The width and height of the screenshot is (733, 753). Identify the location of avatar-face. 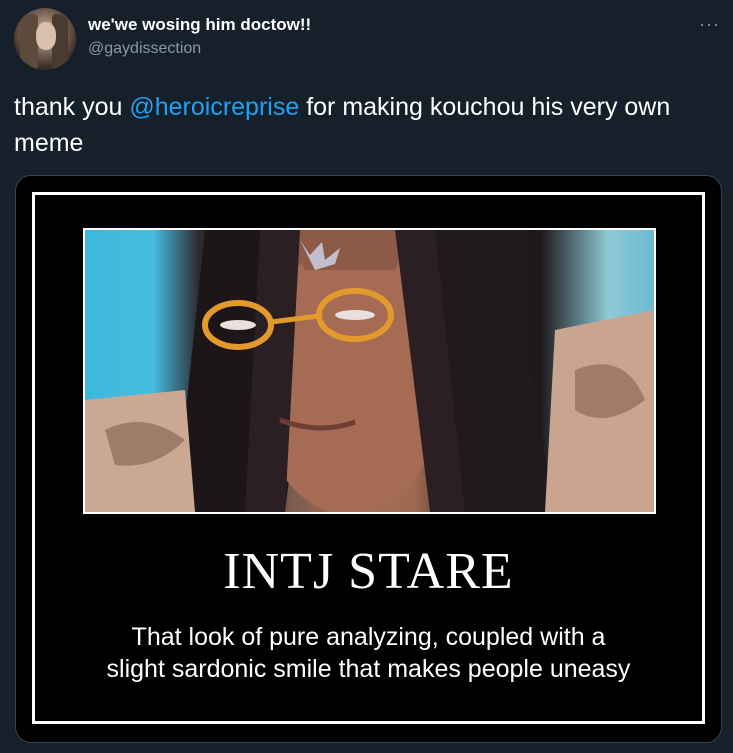
(46, 36).